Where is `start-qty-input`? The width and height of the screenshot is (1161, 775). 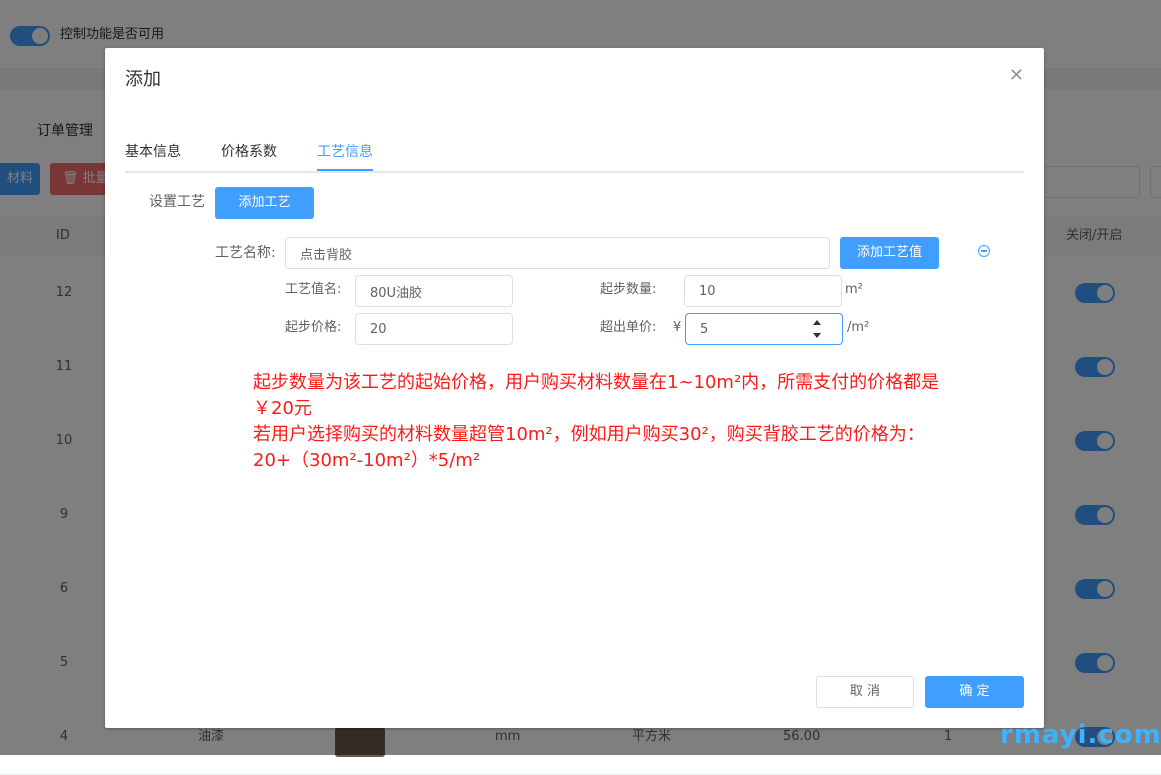
start-qty-input is located at coordinates (763, 291).